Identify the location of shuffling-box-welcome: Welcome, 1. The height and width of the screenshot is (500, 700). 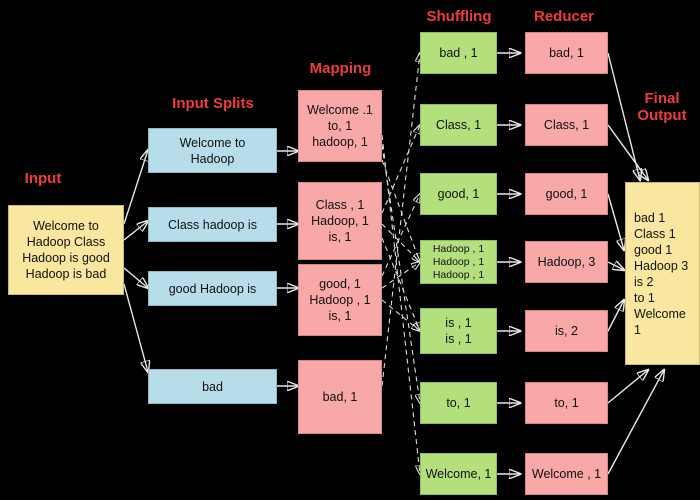
(458, 474).